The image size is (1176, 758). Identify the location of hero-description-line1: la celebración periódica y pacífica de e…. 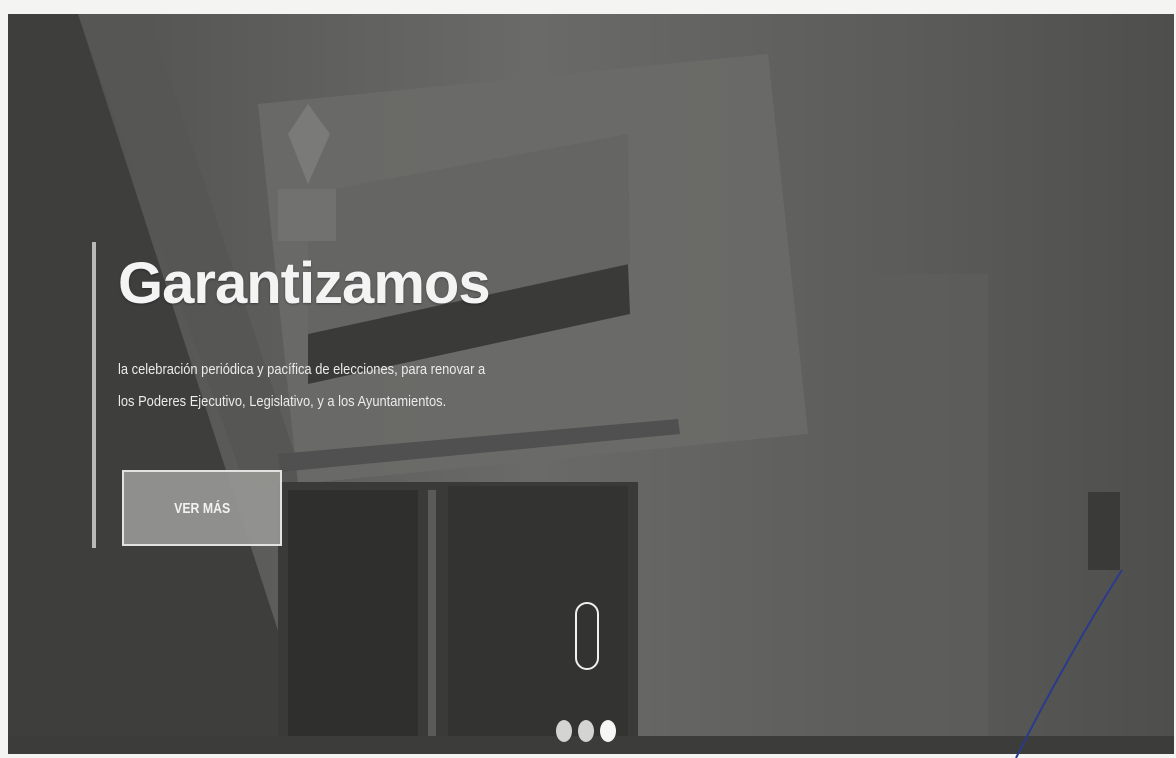
(302, 369).